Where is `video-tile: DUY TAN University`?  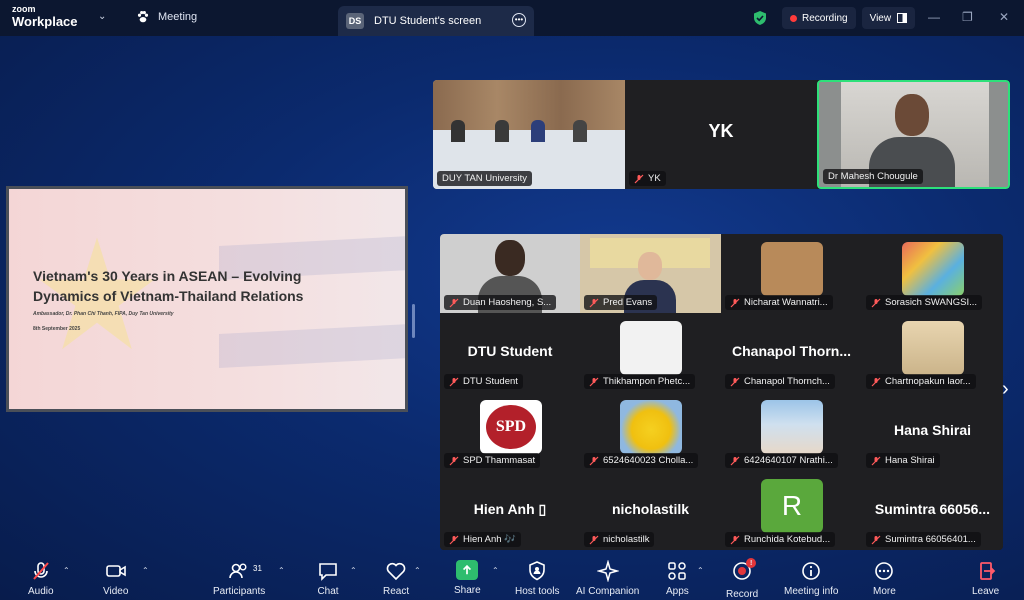
video-tile: DUY TAN University is located at coordinates (529, 134).